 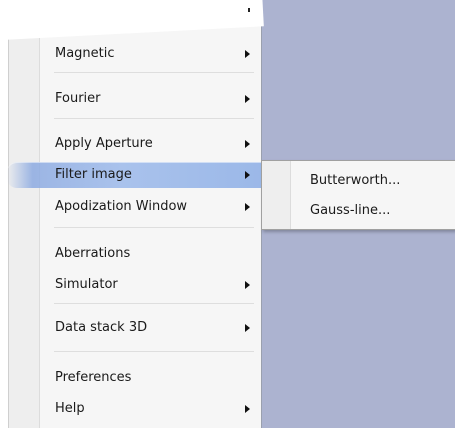 What do you see at coordinates (85, 53) in the screenshot?
I see `menu-item-label: Magnetic` at bounding box center [85, 53].